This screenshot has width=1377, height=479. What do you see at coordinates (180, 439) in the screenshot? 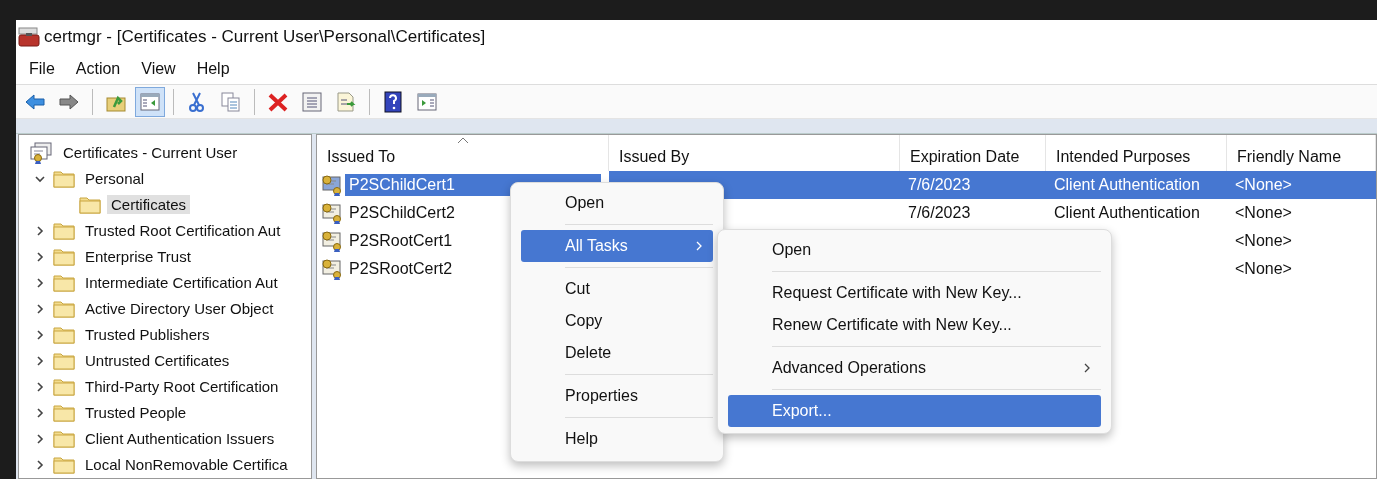
I see `tree-item: Client Authentication Issuers` at bounding box center [180, 439].